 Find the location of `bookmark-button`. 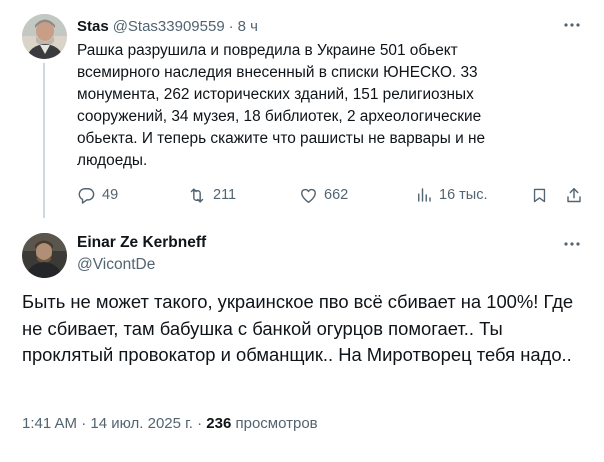

bookmark-button is located at coordinates (539, 195).